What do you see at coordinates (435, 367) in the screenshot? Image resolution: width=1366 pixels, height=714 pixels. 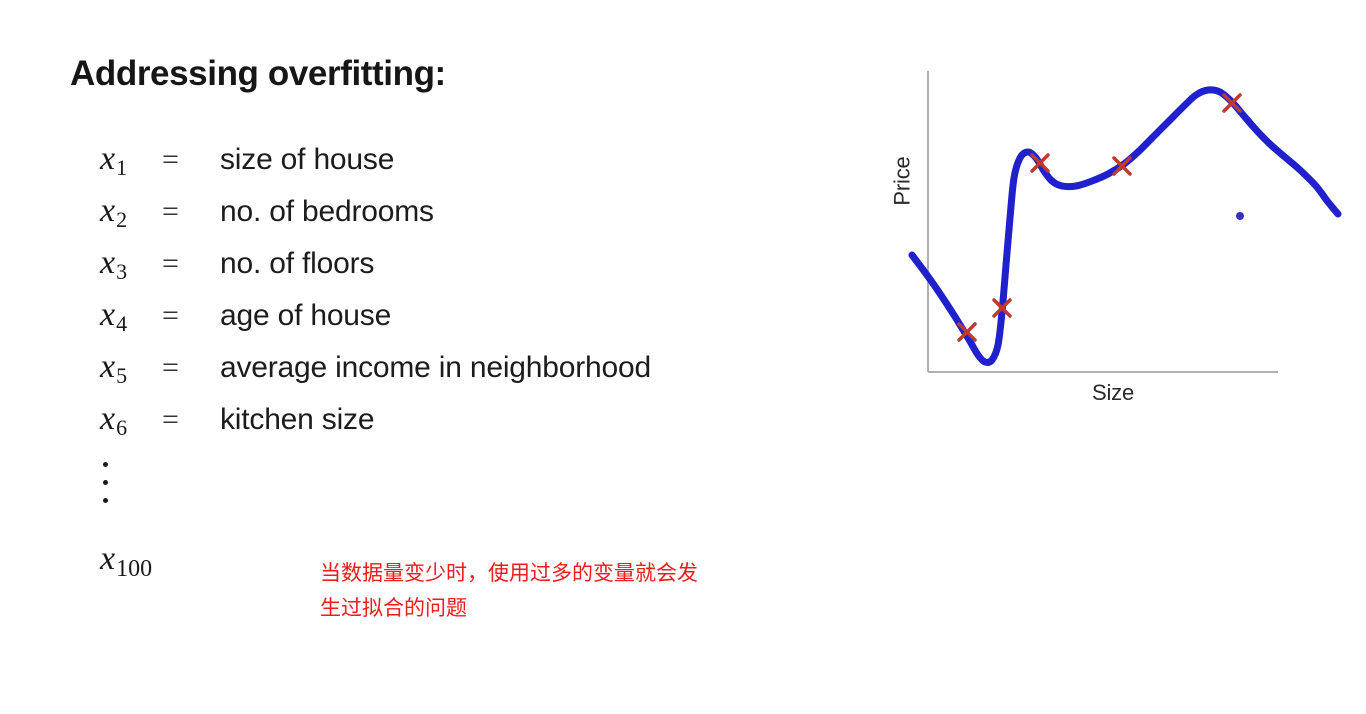 I see `variable-description: average income in neighborhood` at bounding box center [435, 367].